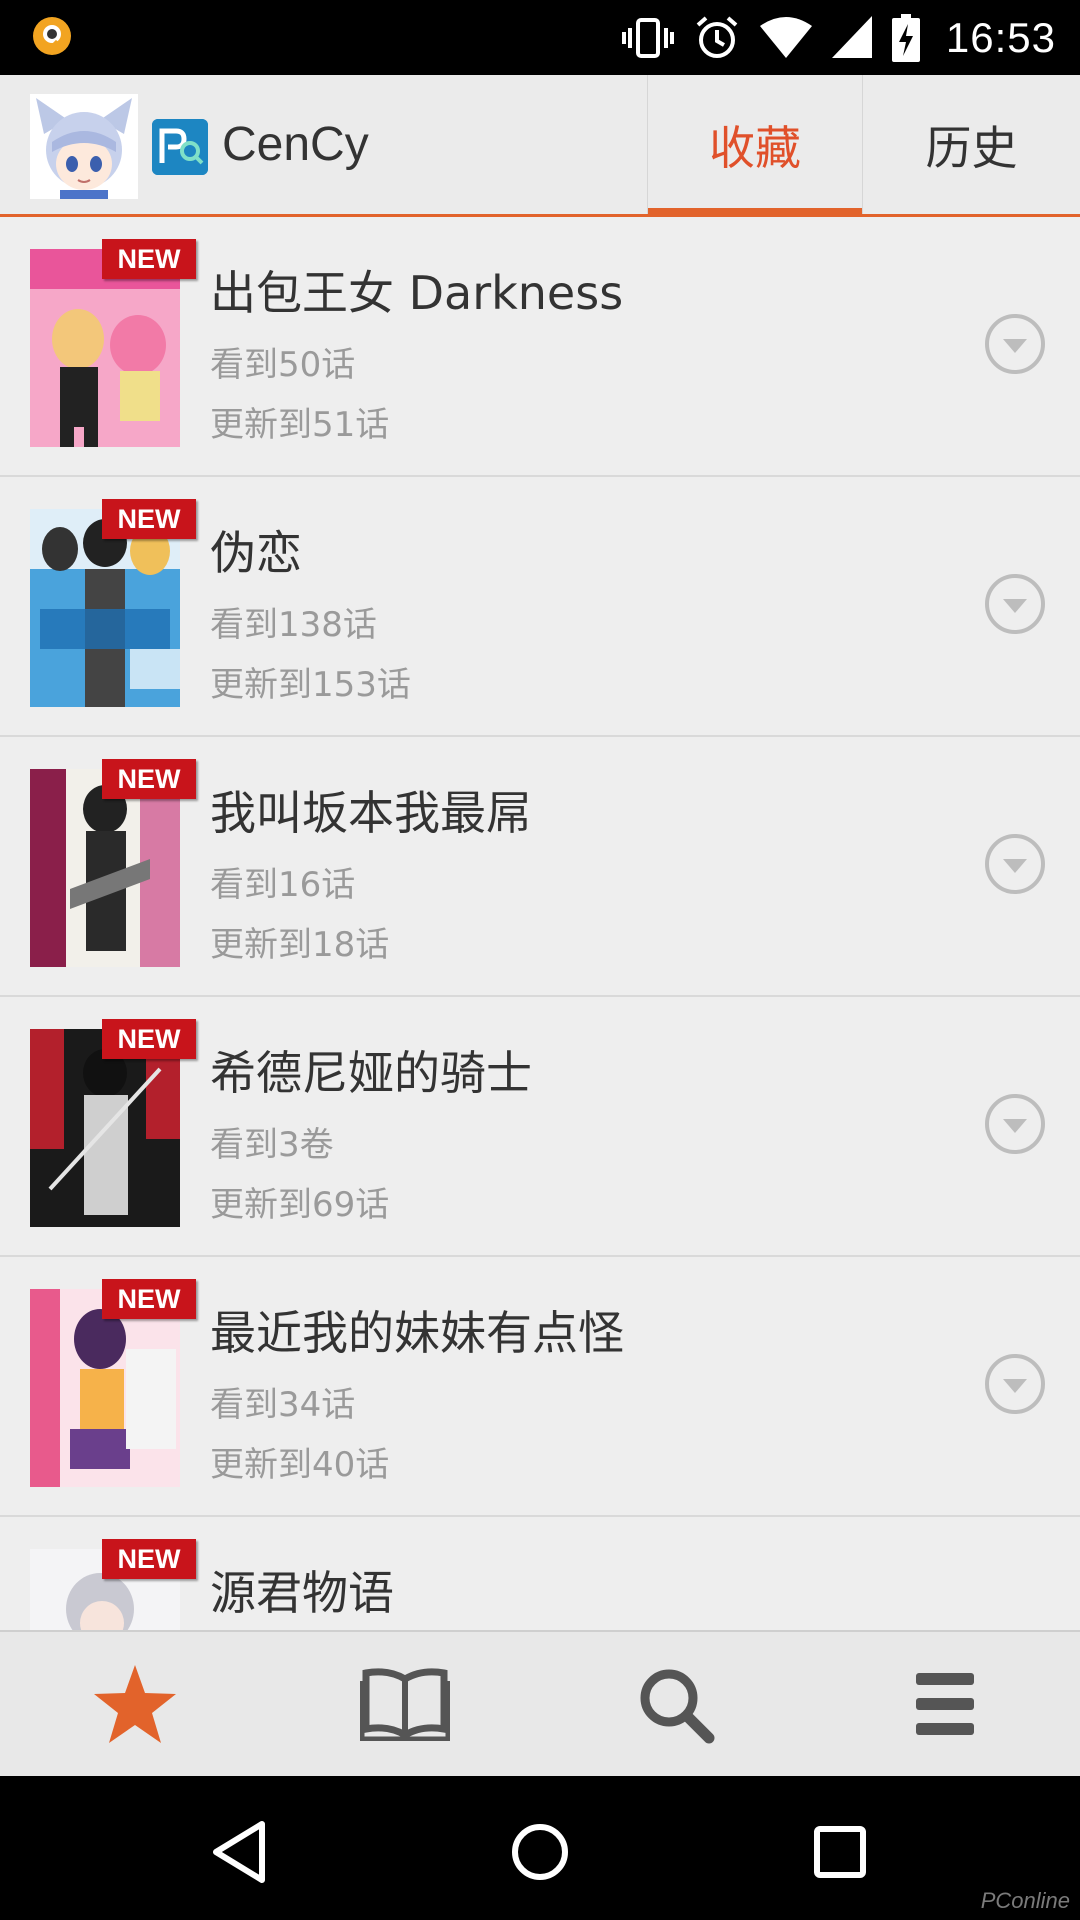 The height and width of the screenshot is (1920, 1080). I want to click on manga-title: 源君物语, so click(302, 1593).